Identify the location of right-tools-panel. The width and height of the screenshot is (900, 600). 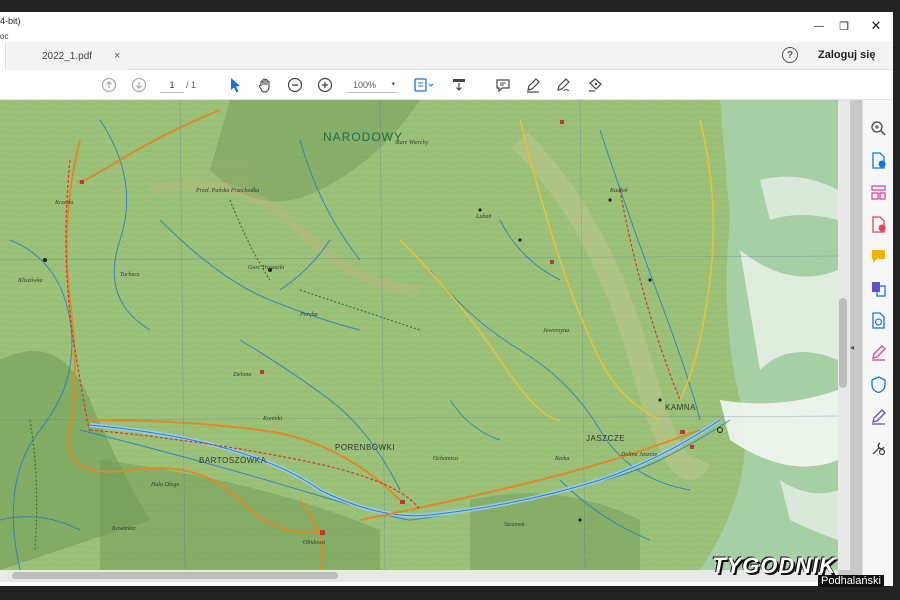
(877, 343).